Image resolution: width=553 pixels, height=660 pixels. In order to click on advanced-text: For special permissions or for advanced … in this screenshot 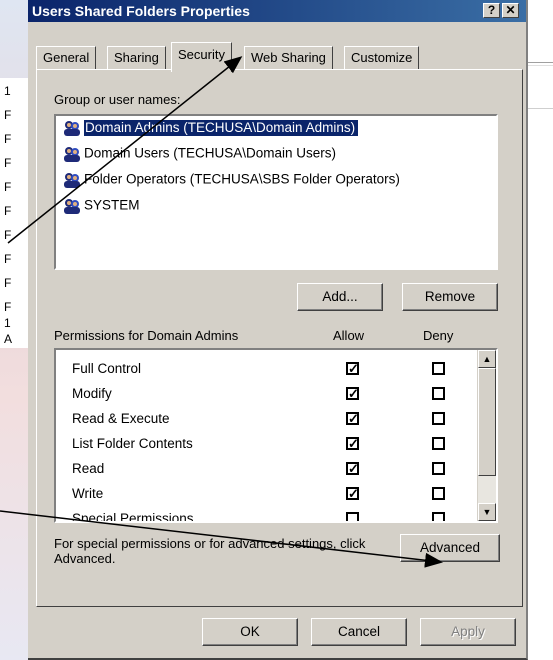, I will do `click(210, 551)`.